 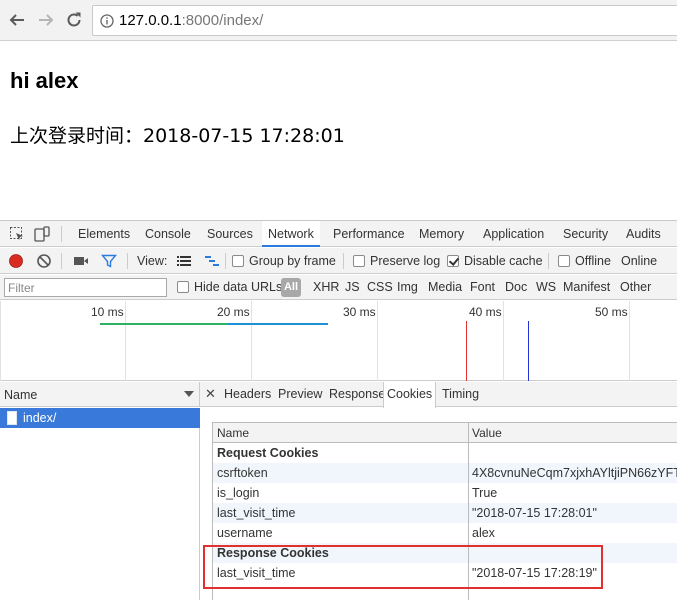 What do you see at coordinates (210, 394) in the screenshot?
I see `close-icon: ✕` at bounding box center [210, 394].